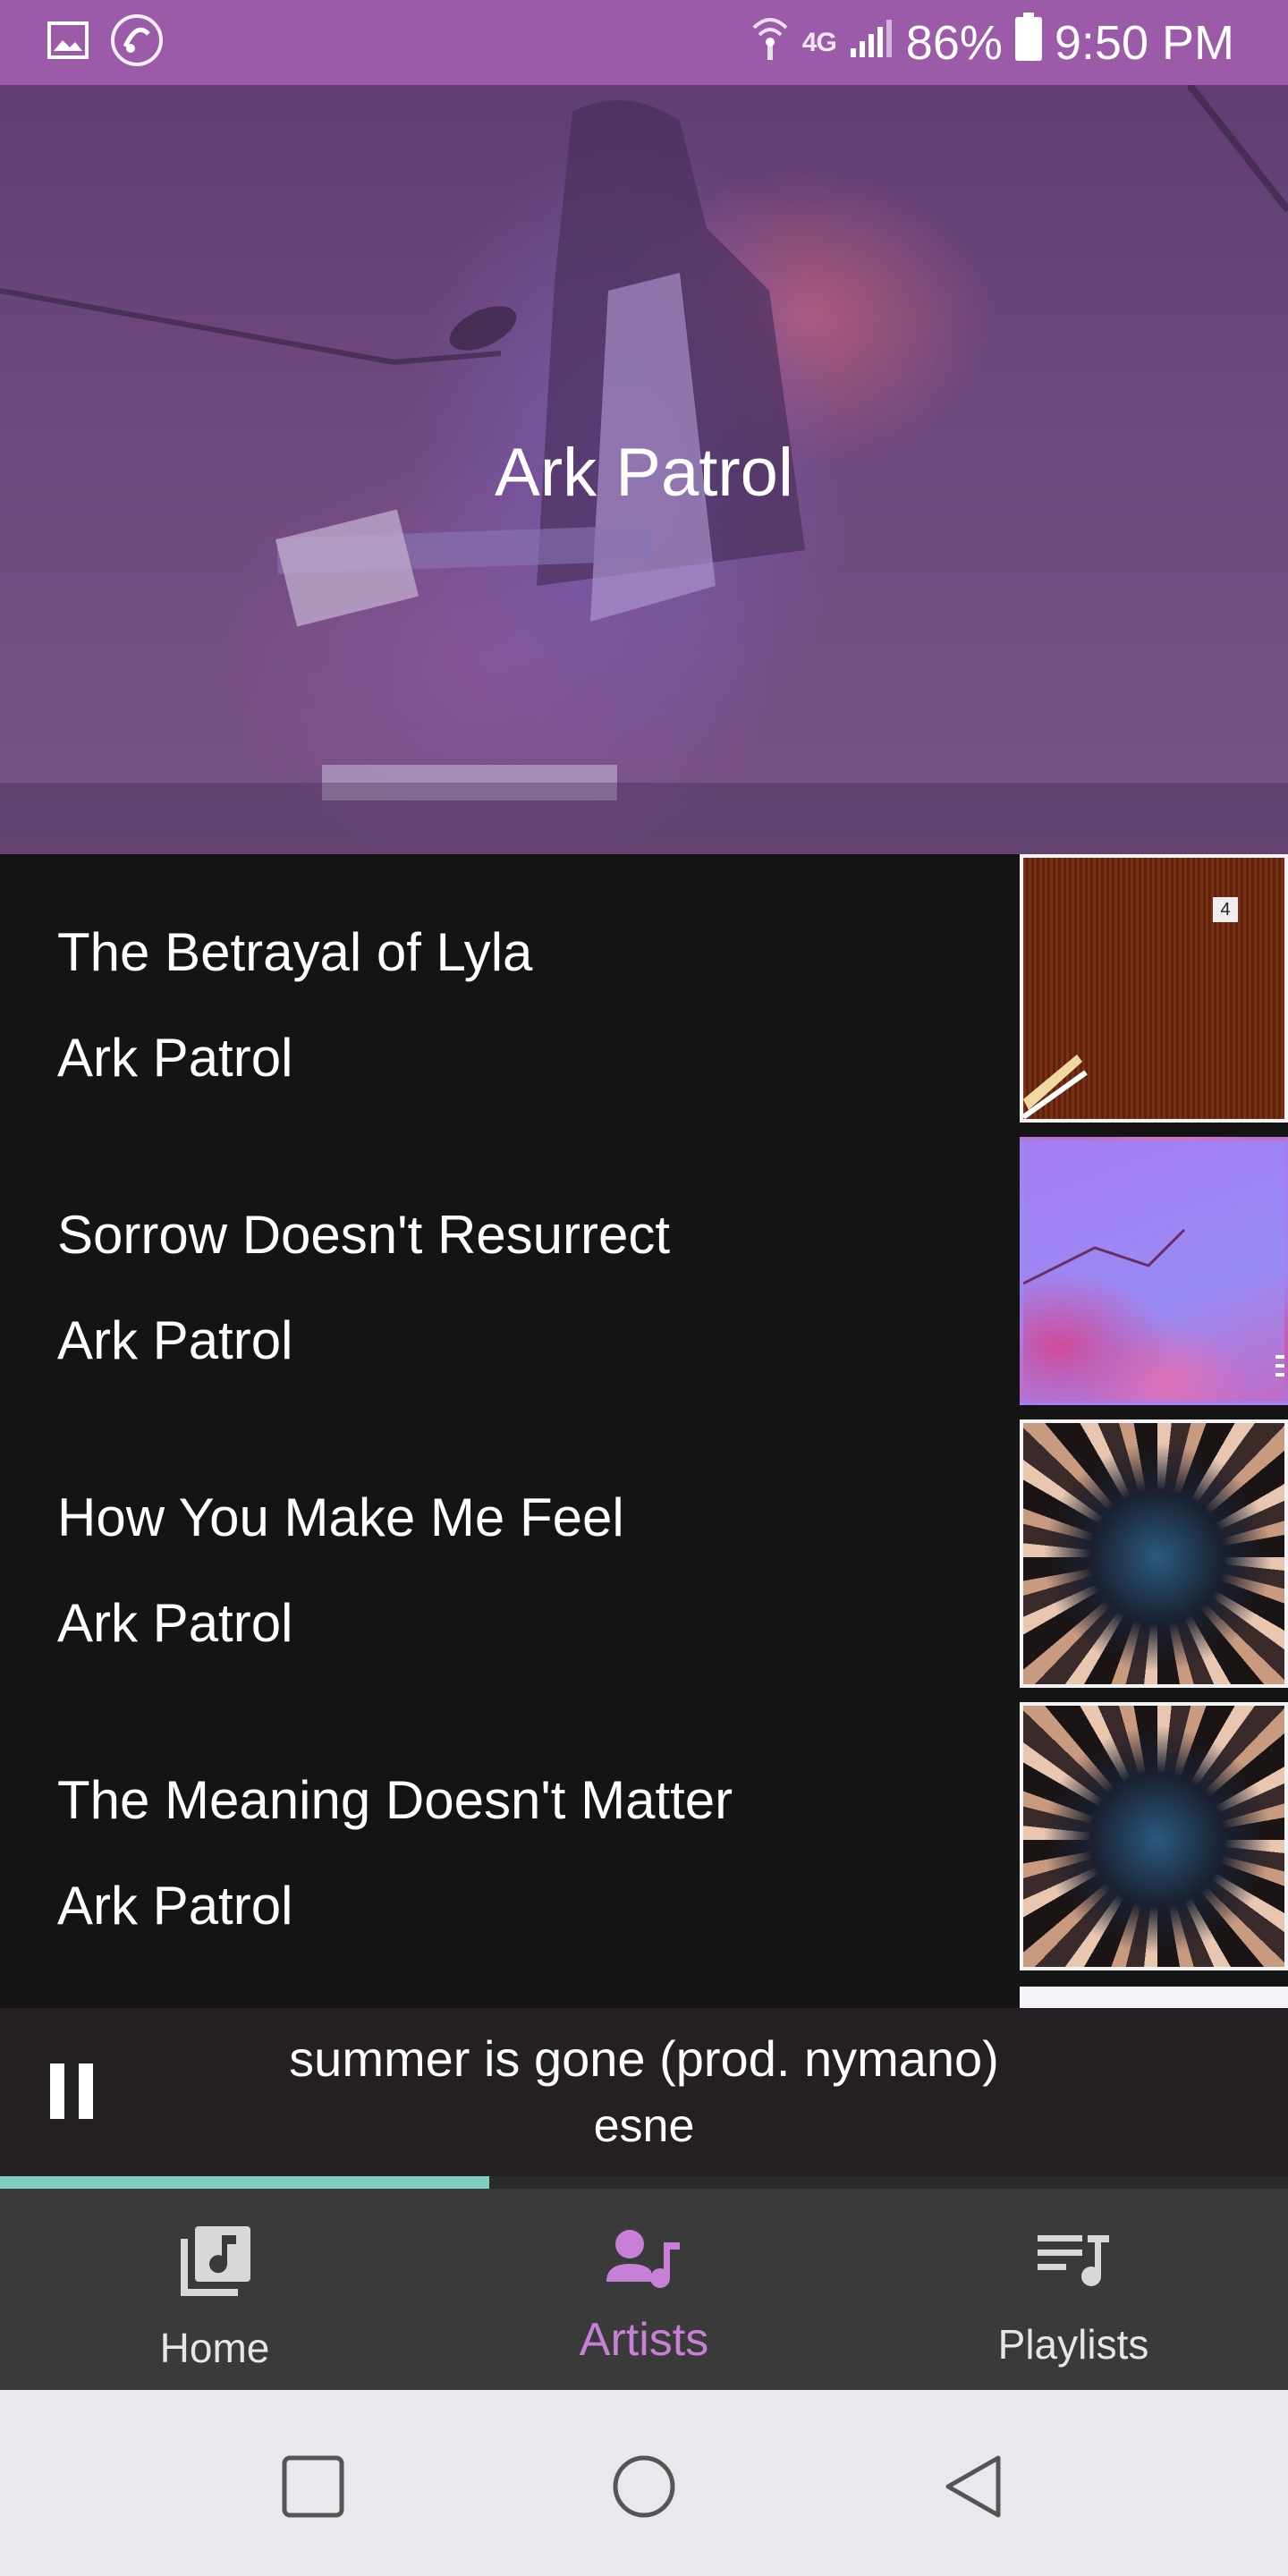 The width and height of the screenshot is (1288, 2576). Describe the element at coordinates (106, 42) in the screenshot. I see `status-left` at that location.